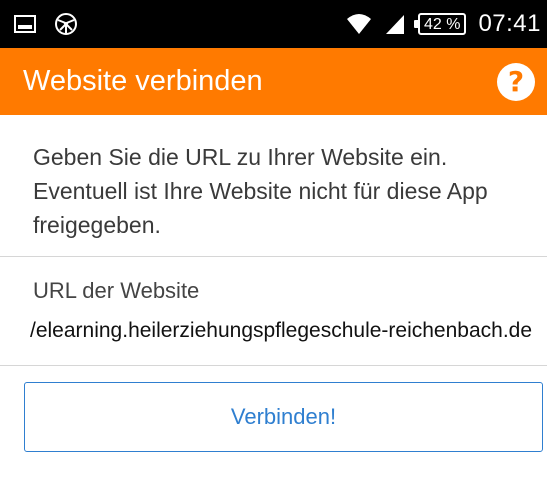 Image resolution: width=547 pixels, height=480 pixels. What do you see at coordinates (66, 24) in the screenshot?
I see `aperture-icon` at bounding box center [66, 24].